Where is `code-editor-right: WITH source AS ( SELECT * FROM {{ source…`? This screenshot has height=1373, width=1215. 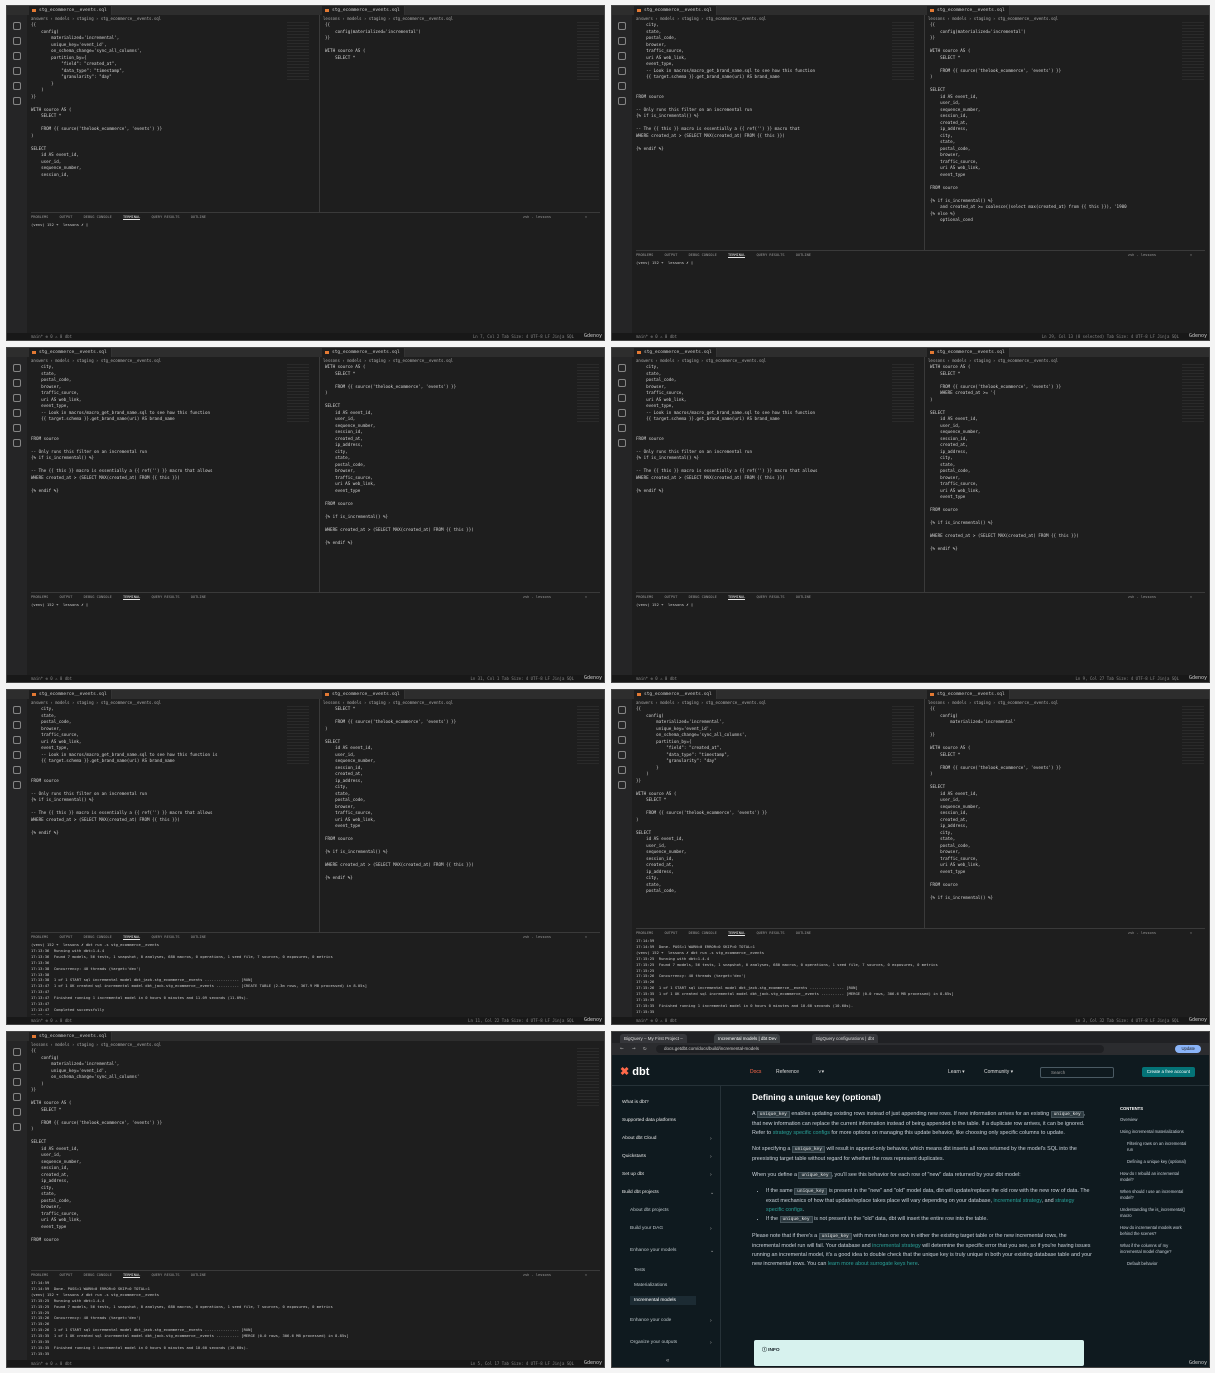 code-editor-right: WITH source AS ( SELECT * FROM {{ source… is located at coordinates (1052, 478).